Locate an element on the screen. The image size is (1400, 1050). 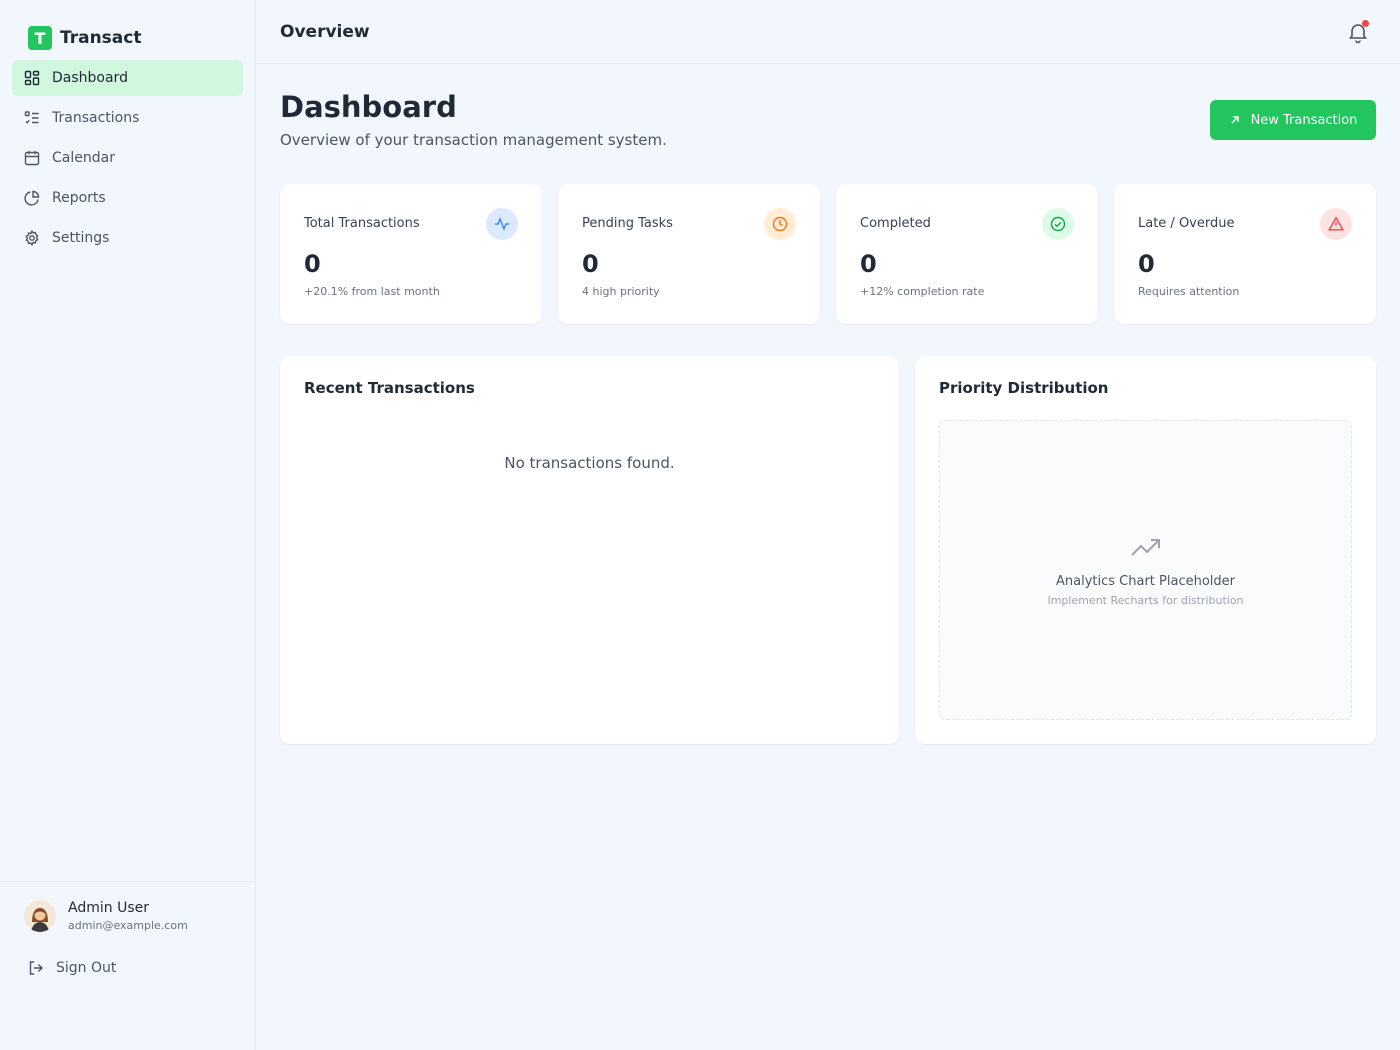
sidebar-footer: Admin User admin@example.com Sign Out is located at coordinates (127, 965).